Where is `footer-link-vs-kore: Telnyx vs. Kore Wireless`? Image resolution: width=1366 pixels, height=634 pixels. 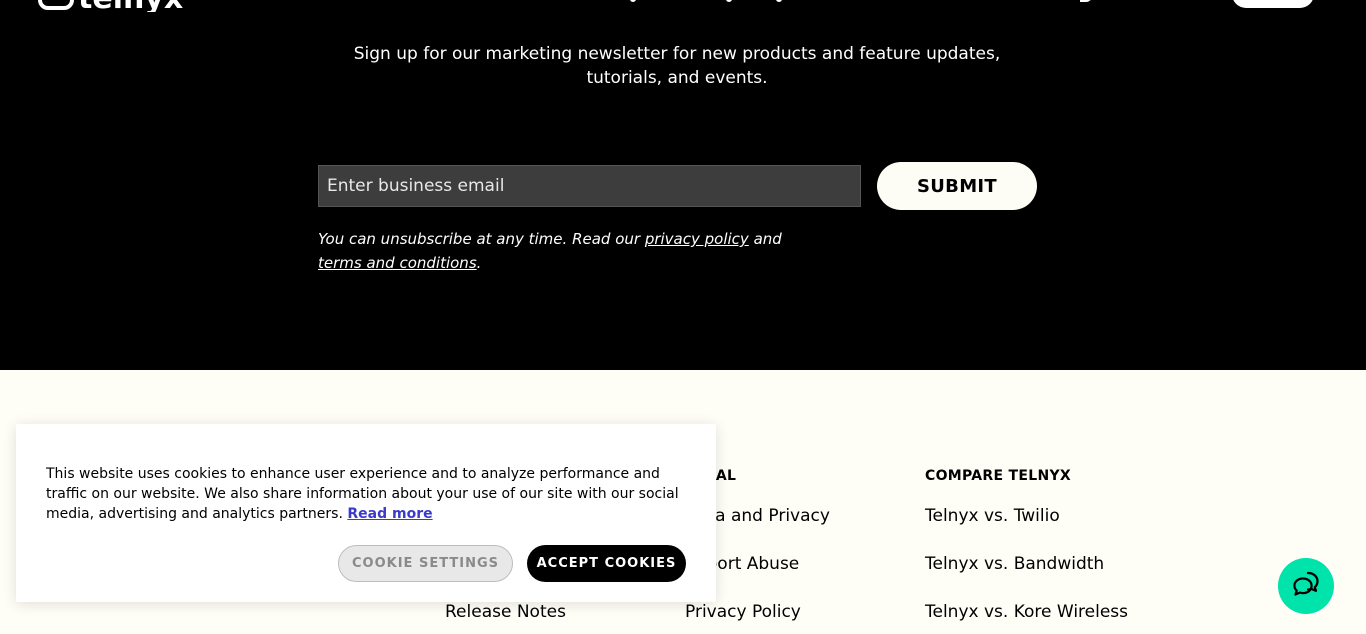
footer-link-vs-kore: Telnyx vs. Kore Wireless is located at coordinates (1055, 617).